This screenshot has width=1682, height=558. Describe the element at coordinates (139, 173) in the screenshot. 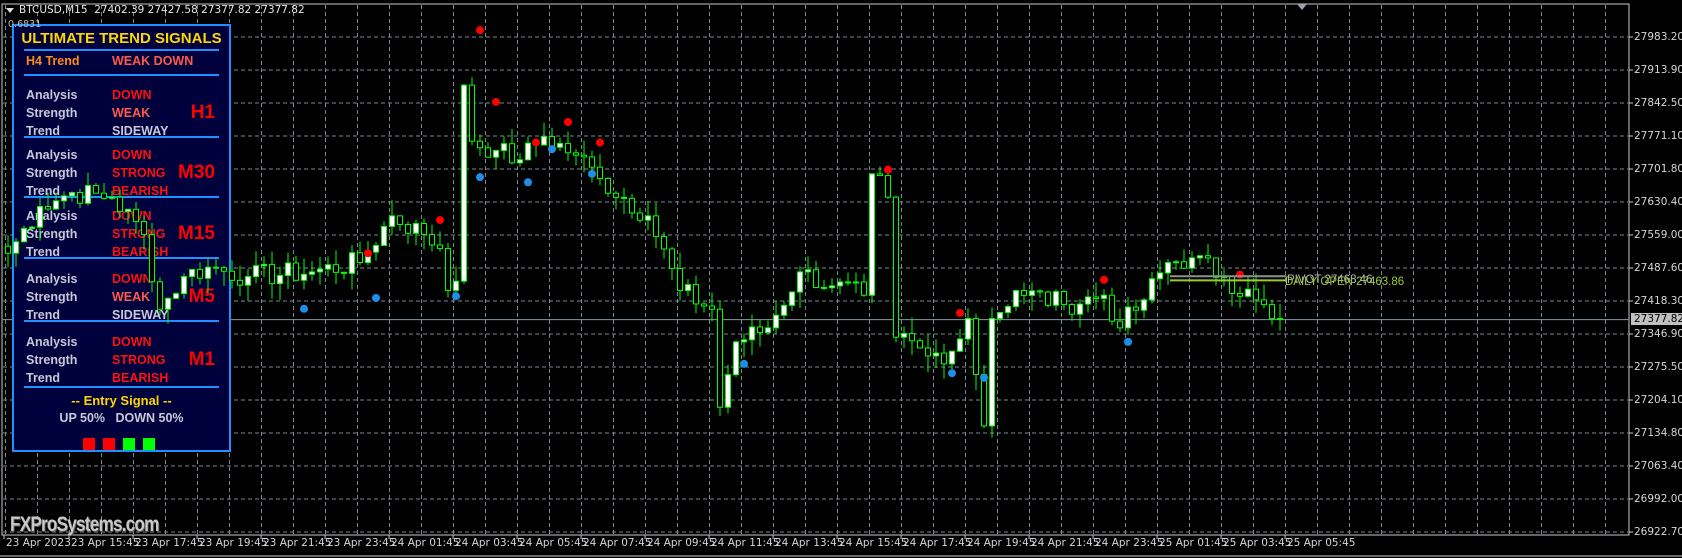

I see `m30-strength-value: STRONG` at that location.